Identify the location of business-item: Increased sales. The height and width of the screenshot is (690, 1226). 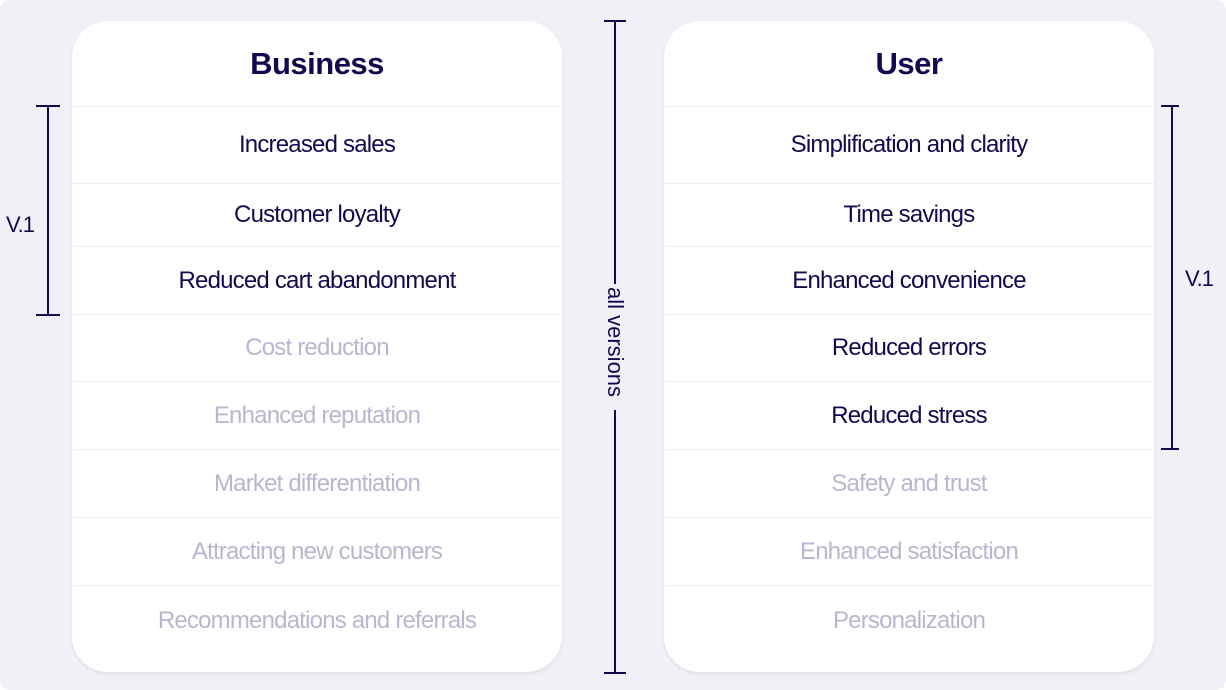
(317, 144).